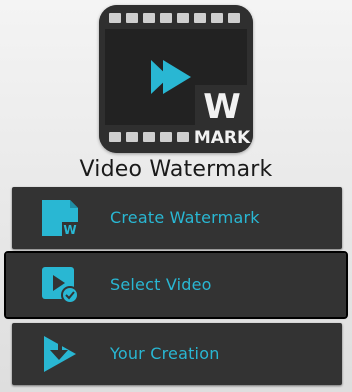 The image size is (352, 392). I want to click on your-creation-label: Your Creation, so click(165, 353).